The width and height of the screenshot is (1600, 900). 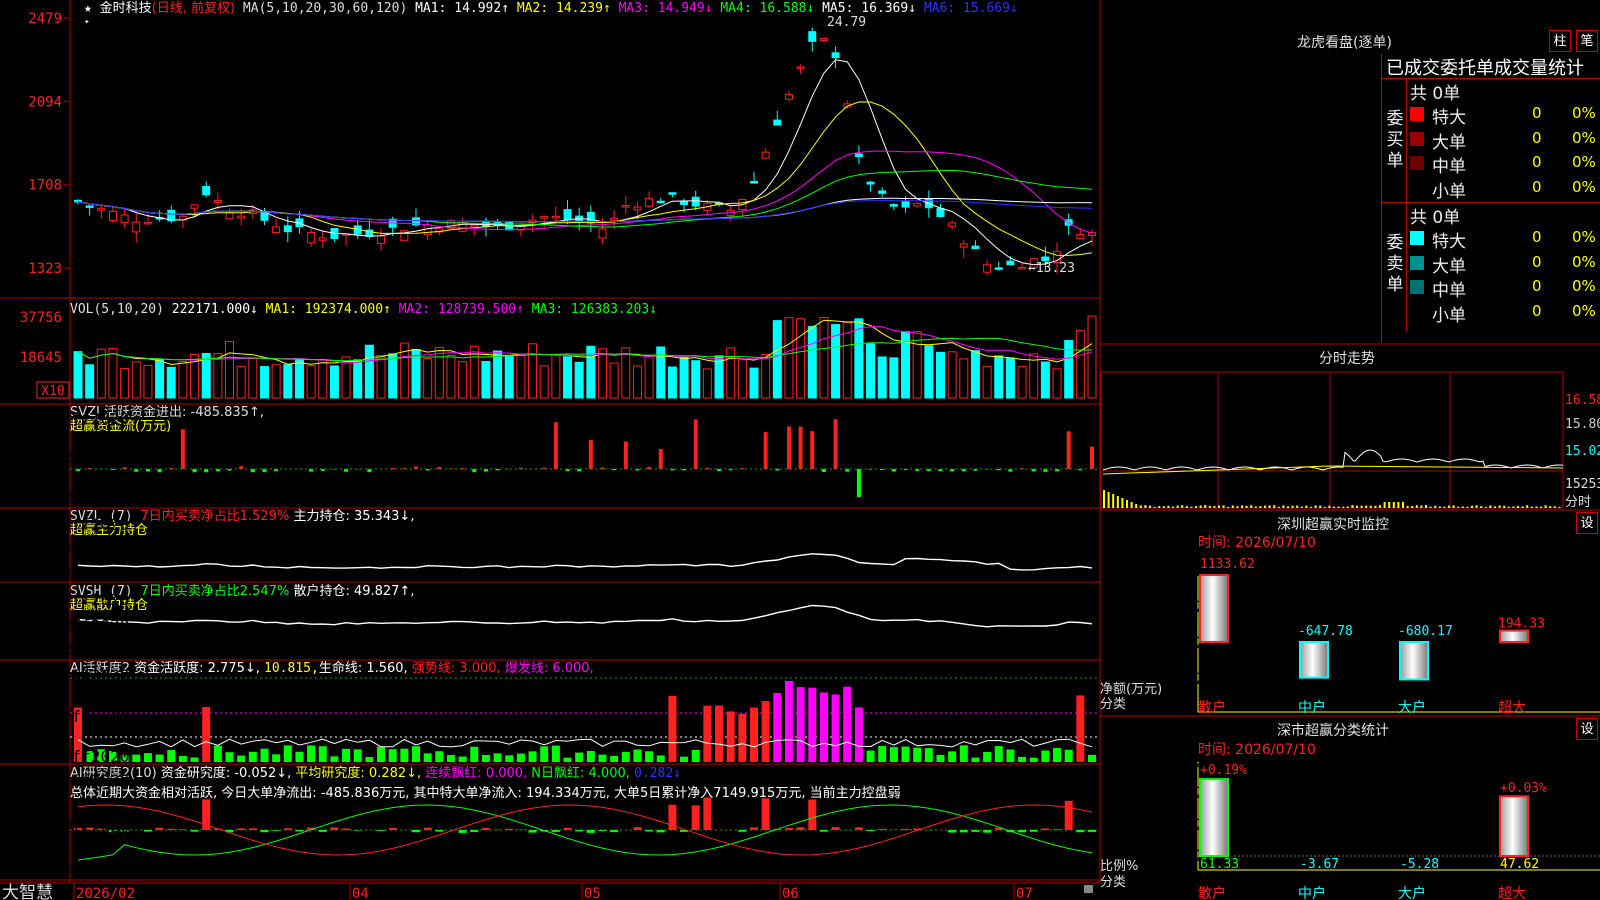 I want to click on row-label: 中单, so click(x=1449, y=291).